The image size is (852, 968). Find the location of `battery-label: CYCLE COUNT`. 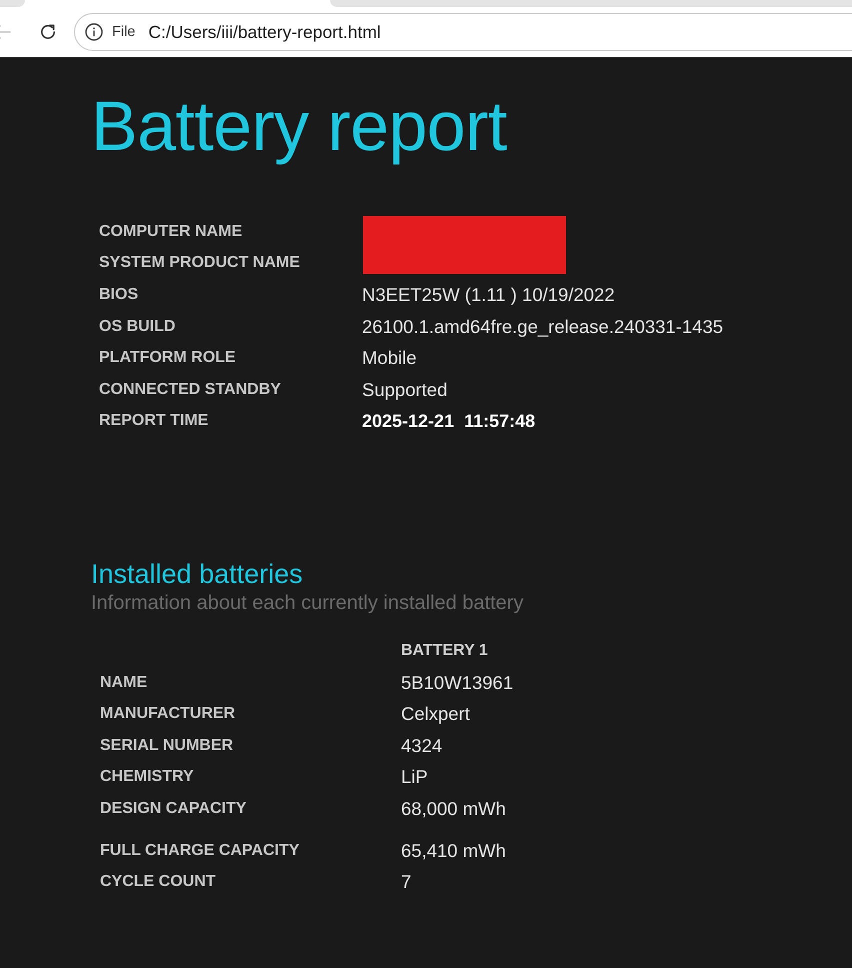

battery-label: CYCLE COUNT is located at coordinates (158, 881).